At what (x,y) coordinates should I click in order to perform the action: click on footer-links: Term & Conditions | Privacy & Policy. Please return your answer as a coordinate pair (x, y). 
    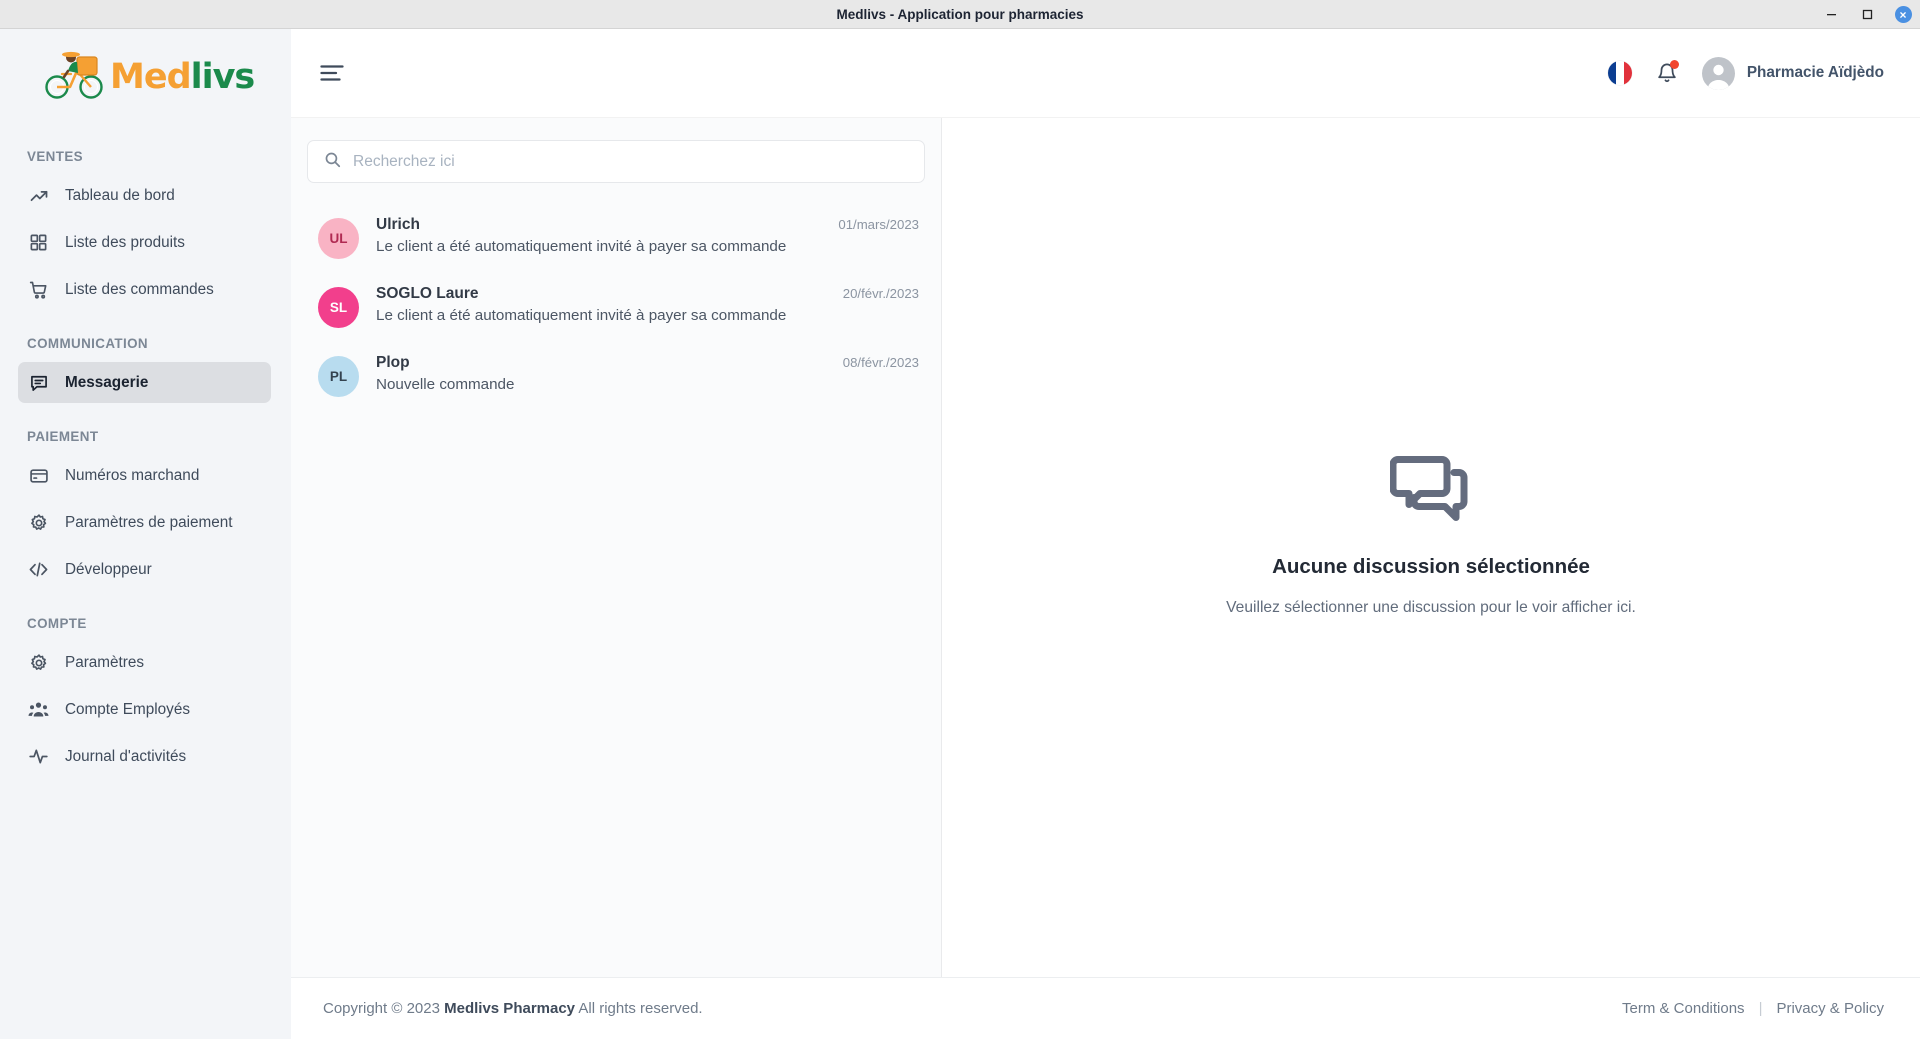
    Looking at the image, I should click on (1753, 1008).